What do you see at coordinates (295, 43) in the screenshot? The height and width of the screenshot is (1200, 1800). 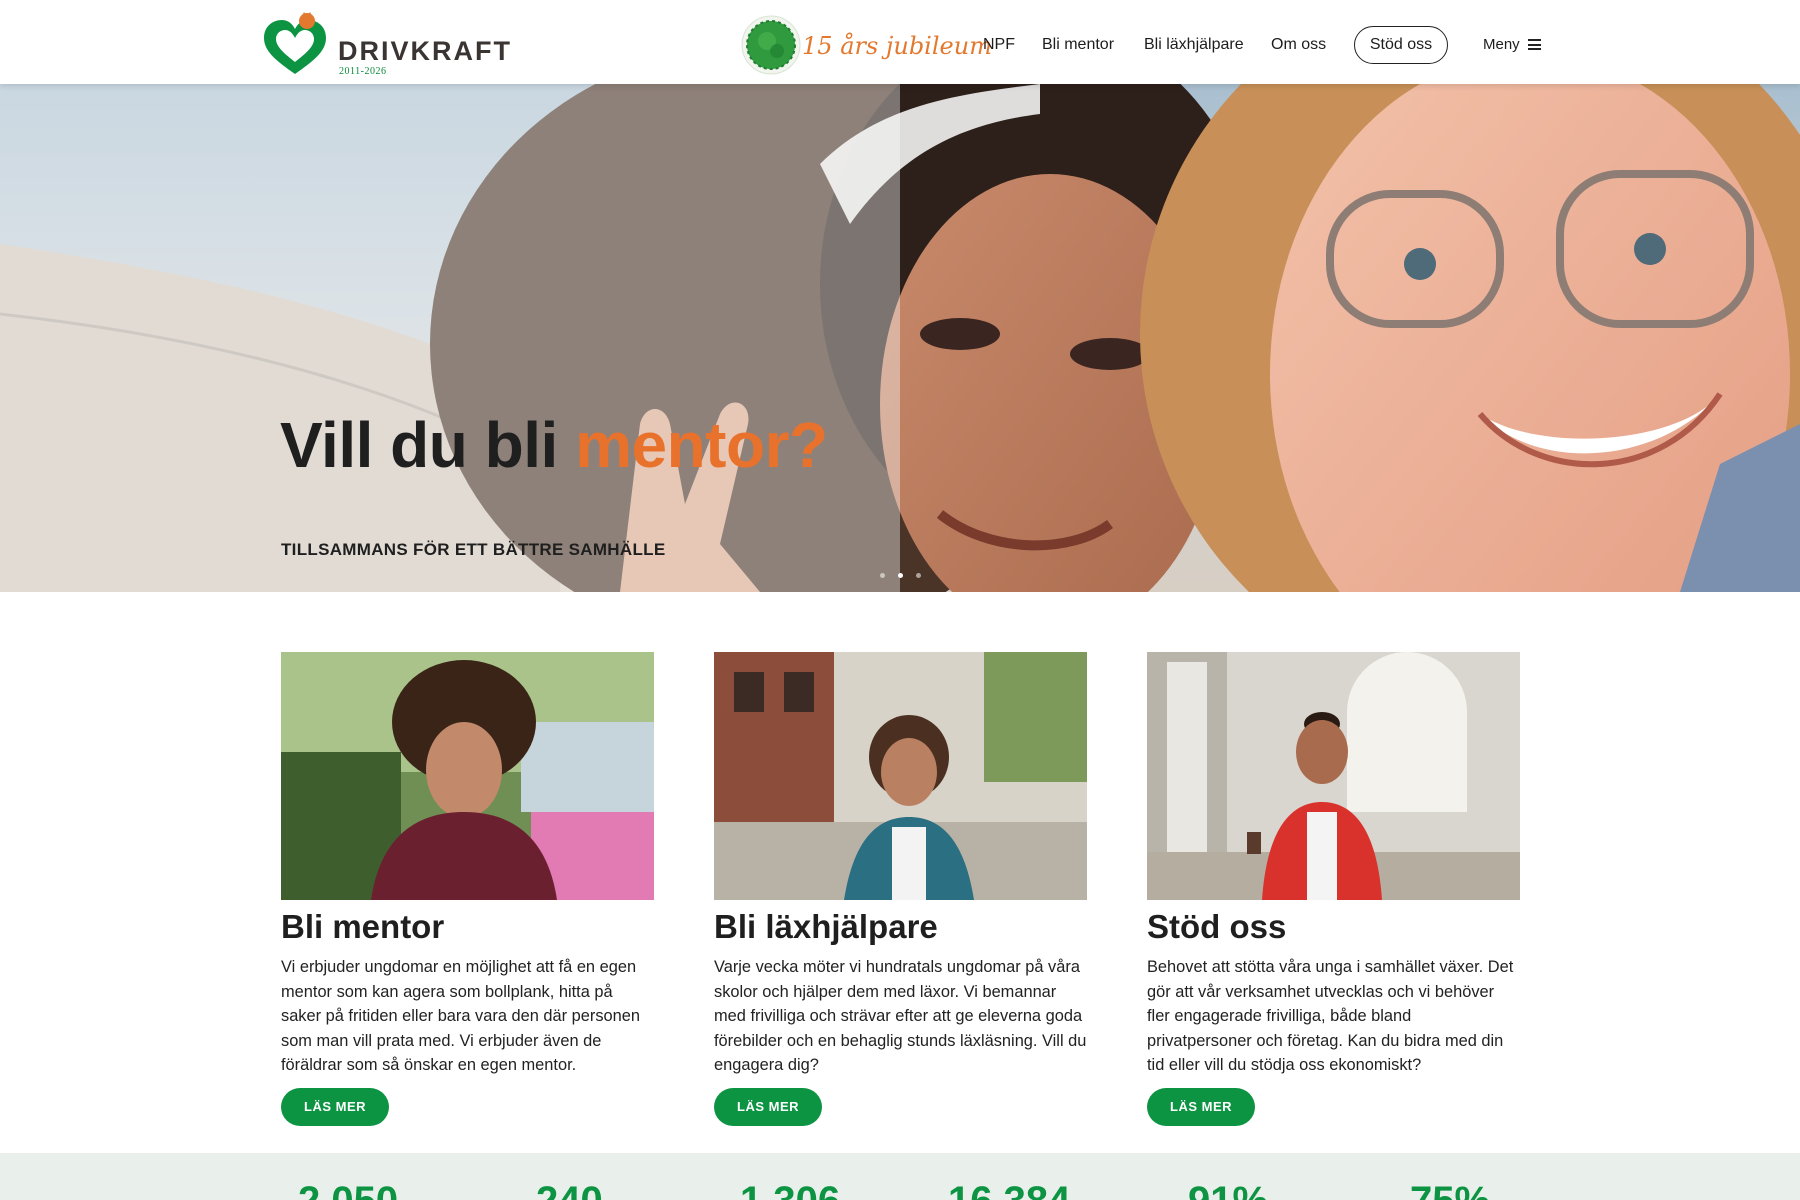 I see `logo-heart-icon` at bounding box center [295, 43].